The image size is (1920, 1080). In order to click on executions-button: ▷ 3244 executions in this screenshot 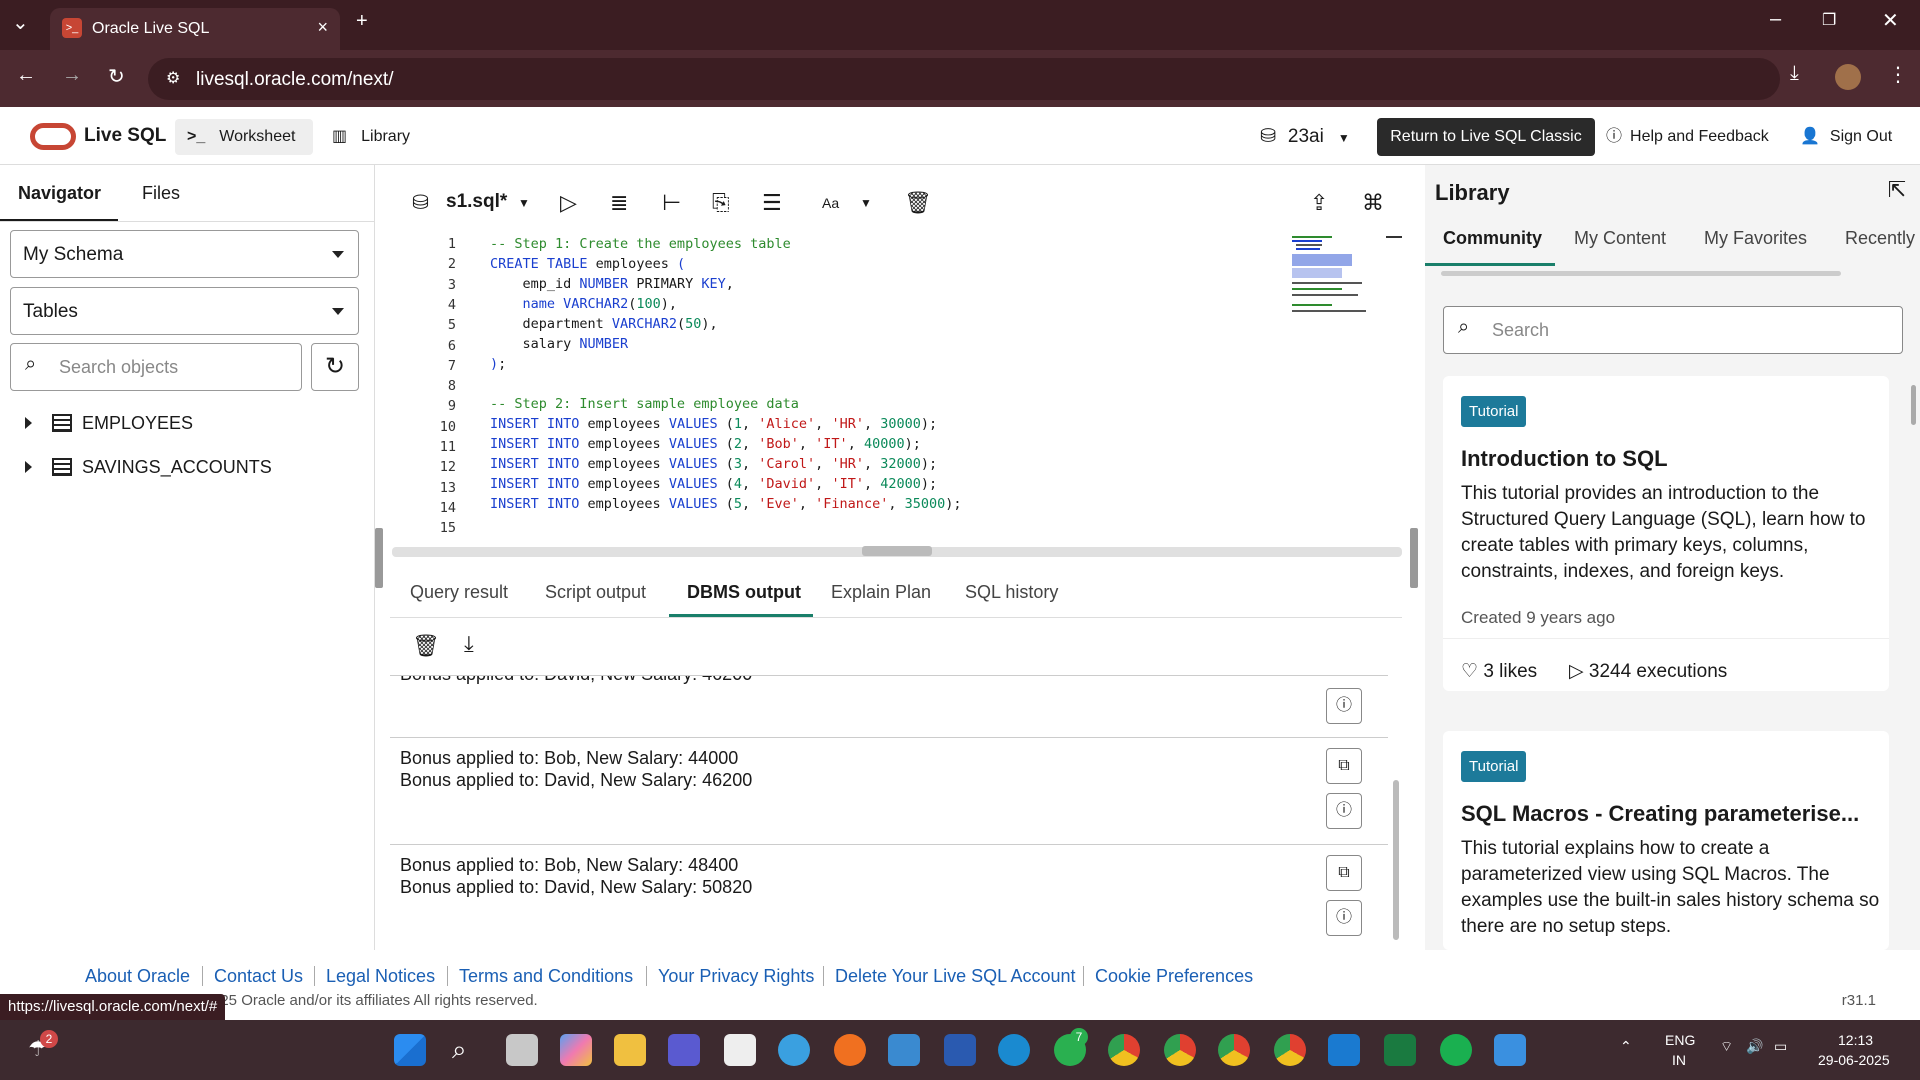, I will do `click(1648, 671)`.